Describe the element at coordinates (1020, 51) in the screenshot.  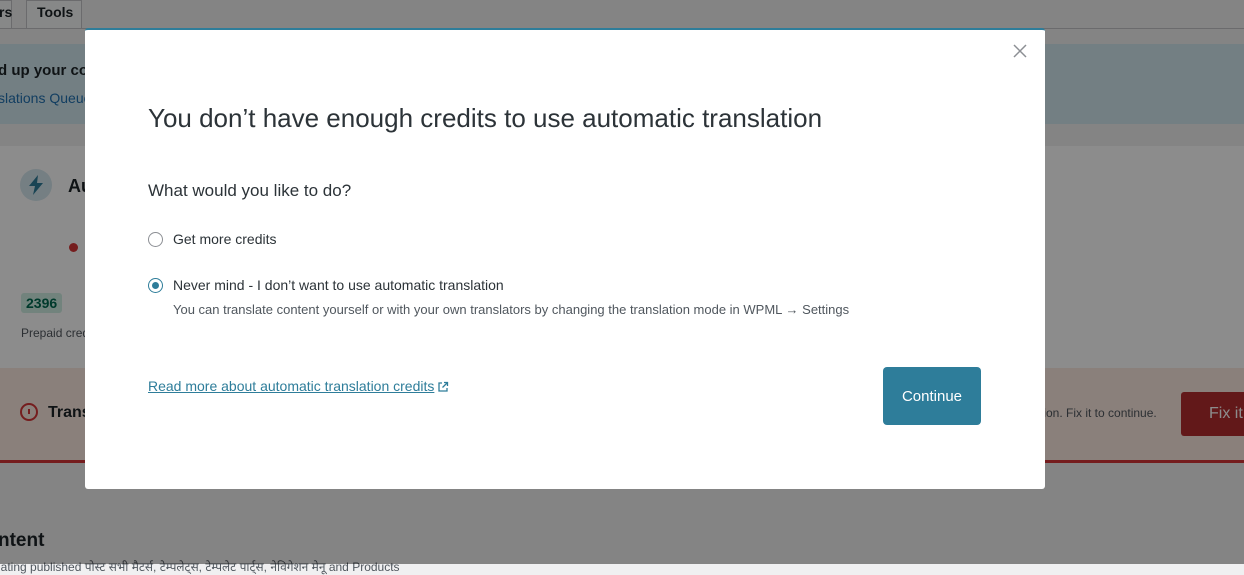
I see `close-icon` at that location.